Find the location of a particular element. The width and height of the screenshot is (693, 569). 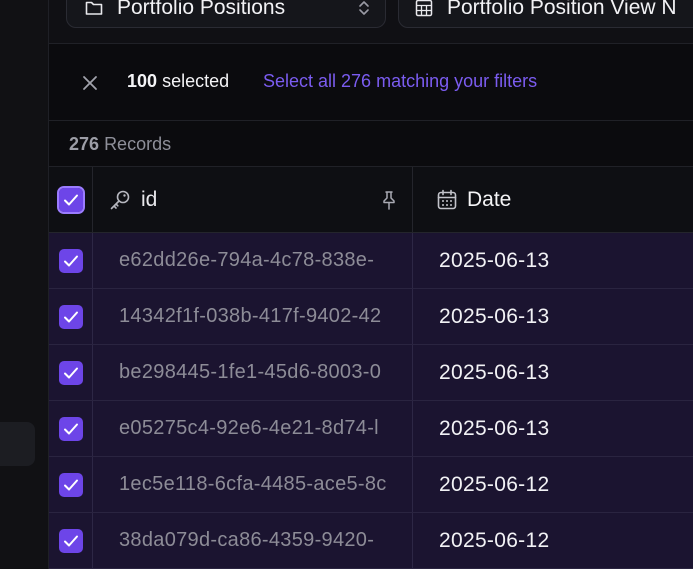

table-header-row: id Date is located at coordinates (371, 200).